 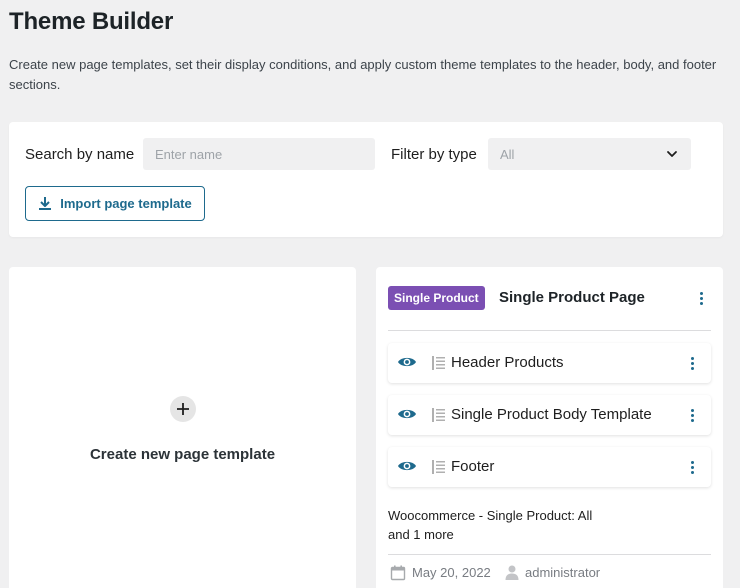 I want to click on filter-type-label: Filter by type, so click(x=434, y=154).